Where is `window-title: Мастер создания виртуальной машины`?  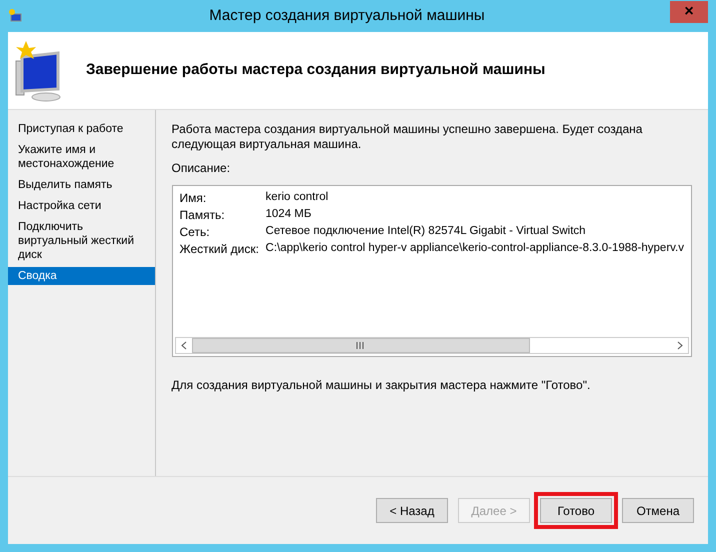
window-title: Мастер создания виртуальной машины is located at coordinates (347, 15).